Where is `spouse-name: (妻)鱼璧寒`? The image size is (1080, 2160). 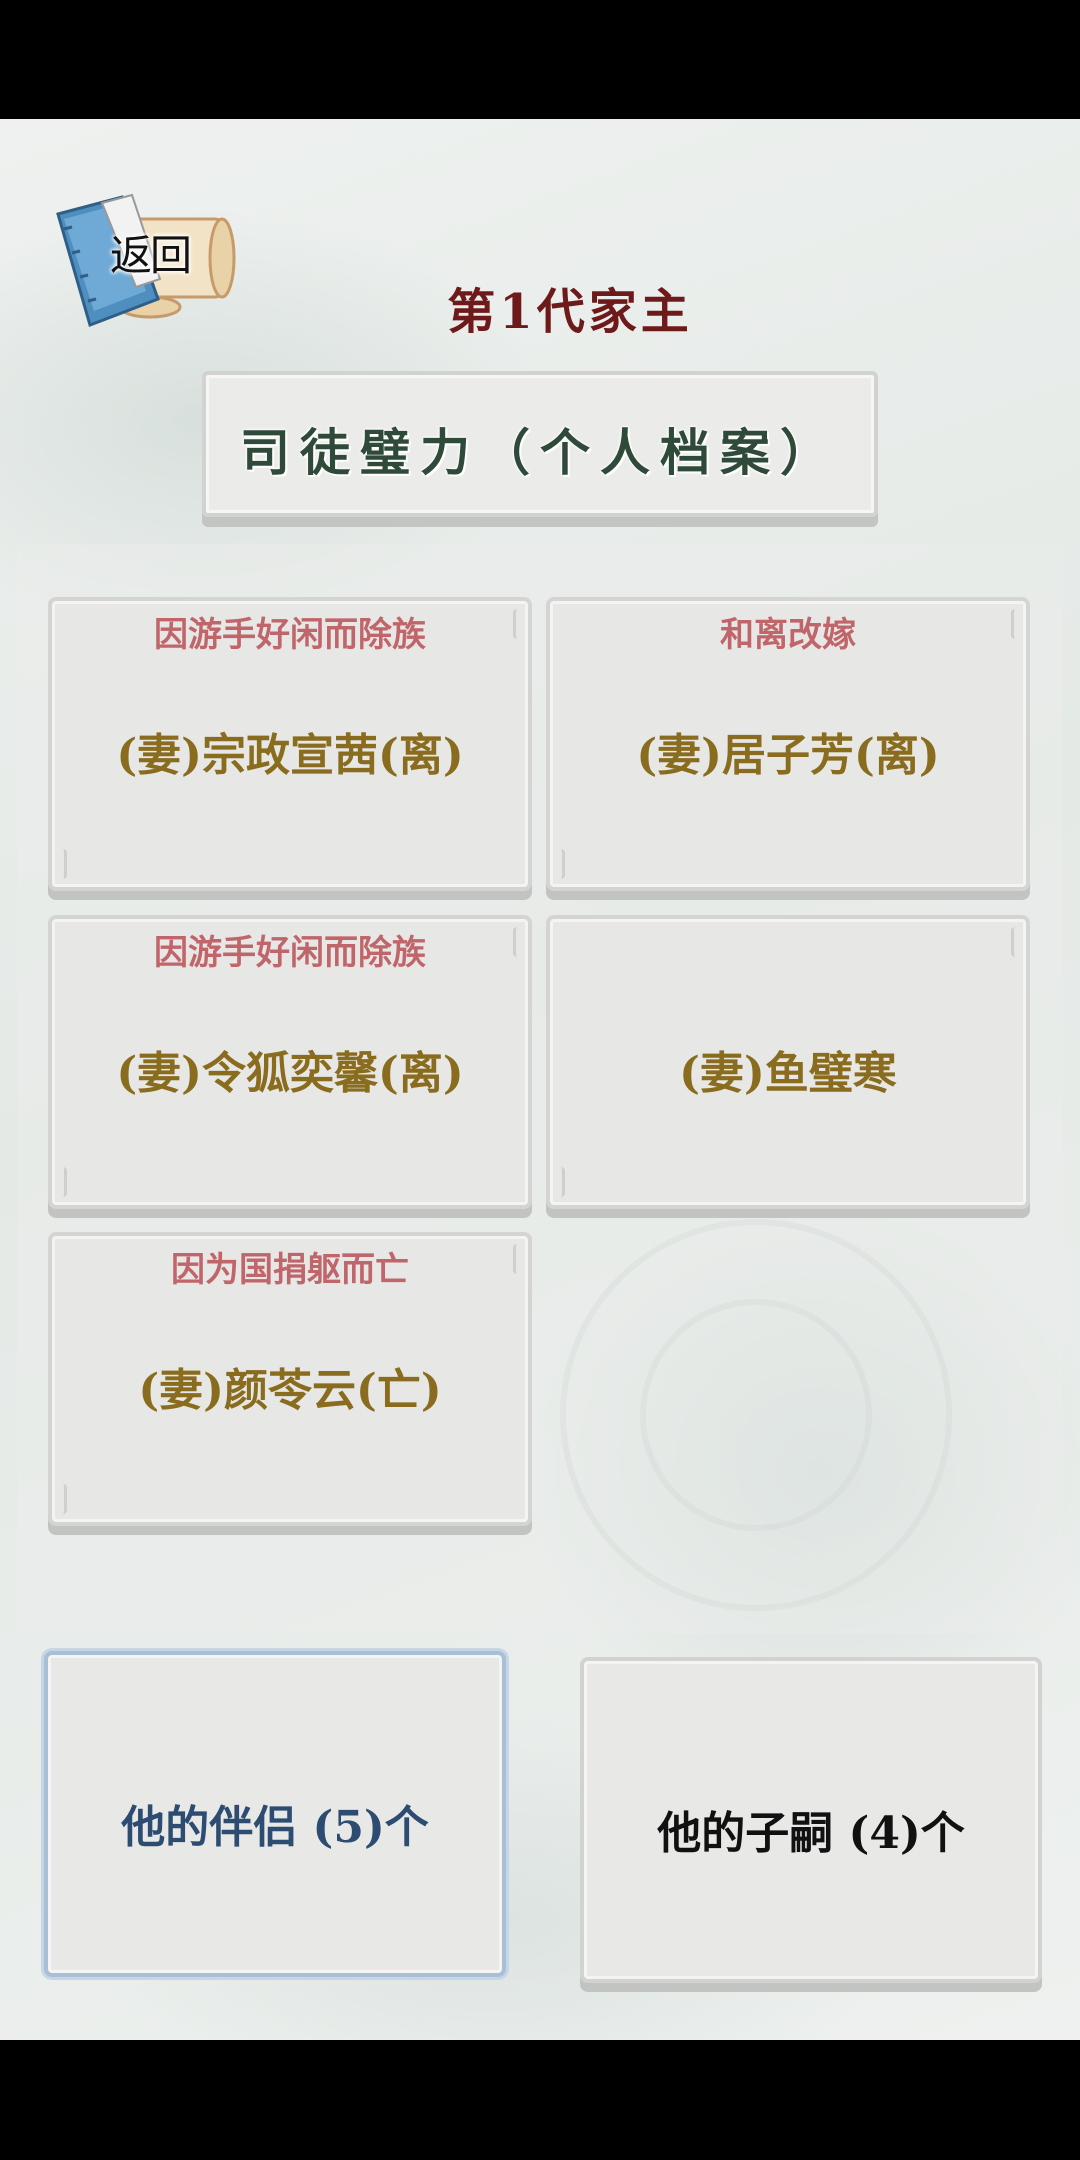 spouse-name: (妻)鱼璧寒 is located at coordinates (788, 1073).